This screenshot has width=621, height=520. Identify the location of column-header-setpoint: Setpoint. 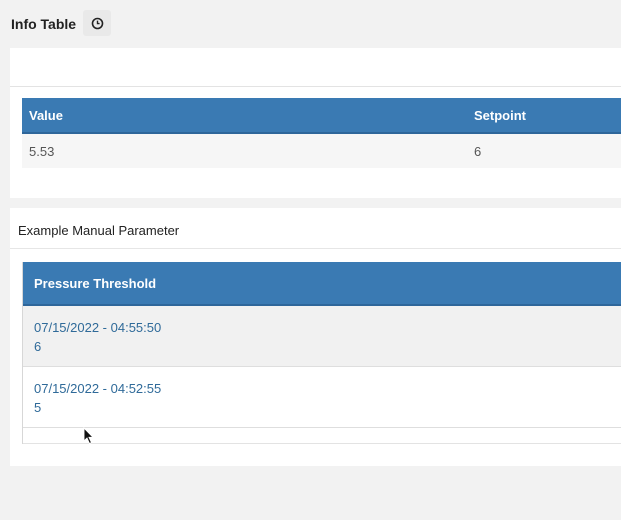
(500, 115).